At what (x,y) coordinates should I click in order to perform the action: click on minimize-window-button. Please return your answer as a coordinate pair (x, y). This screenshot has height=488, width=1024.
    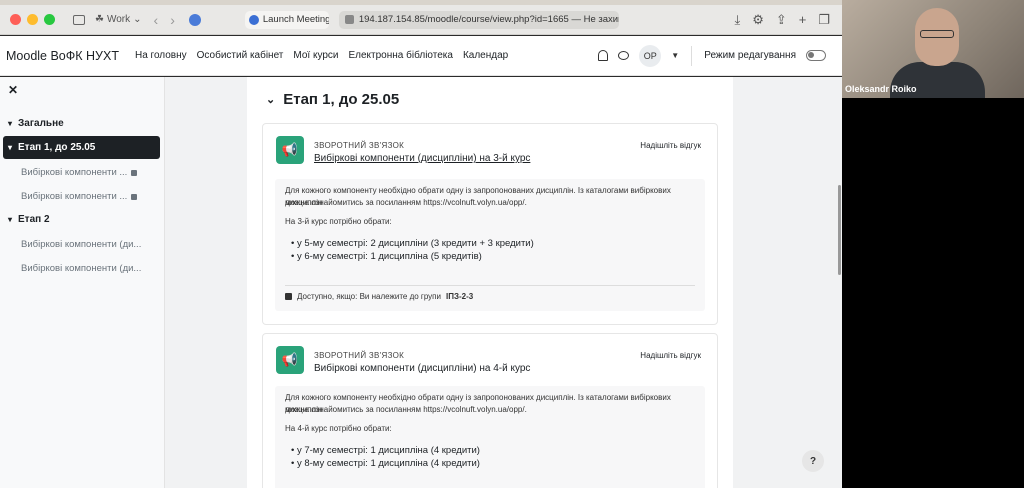
    Looking at the image, I should click on (32, 19).